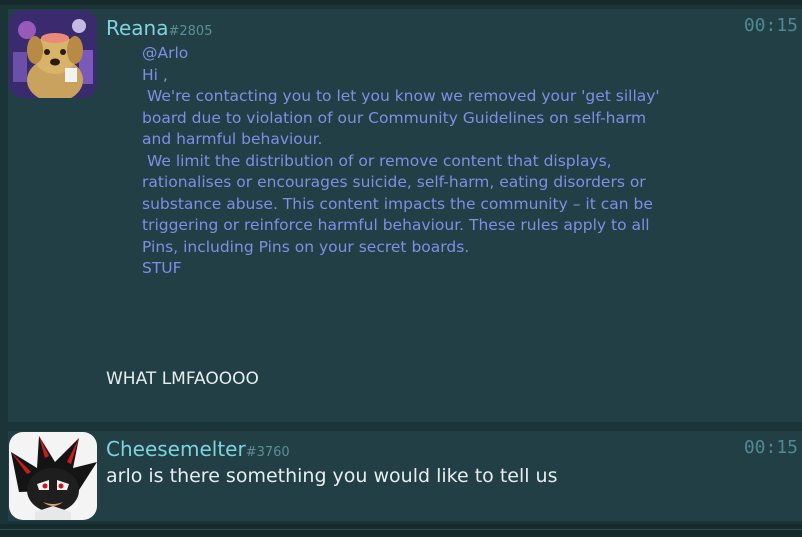 Image resolution: width=802 pixels, height=537 pixels. I want to click on username: Reana#2805, so click(159, 28).